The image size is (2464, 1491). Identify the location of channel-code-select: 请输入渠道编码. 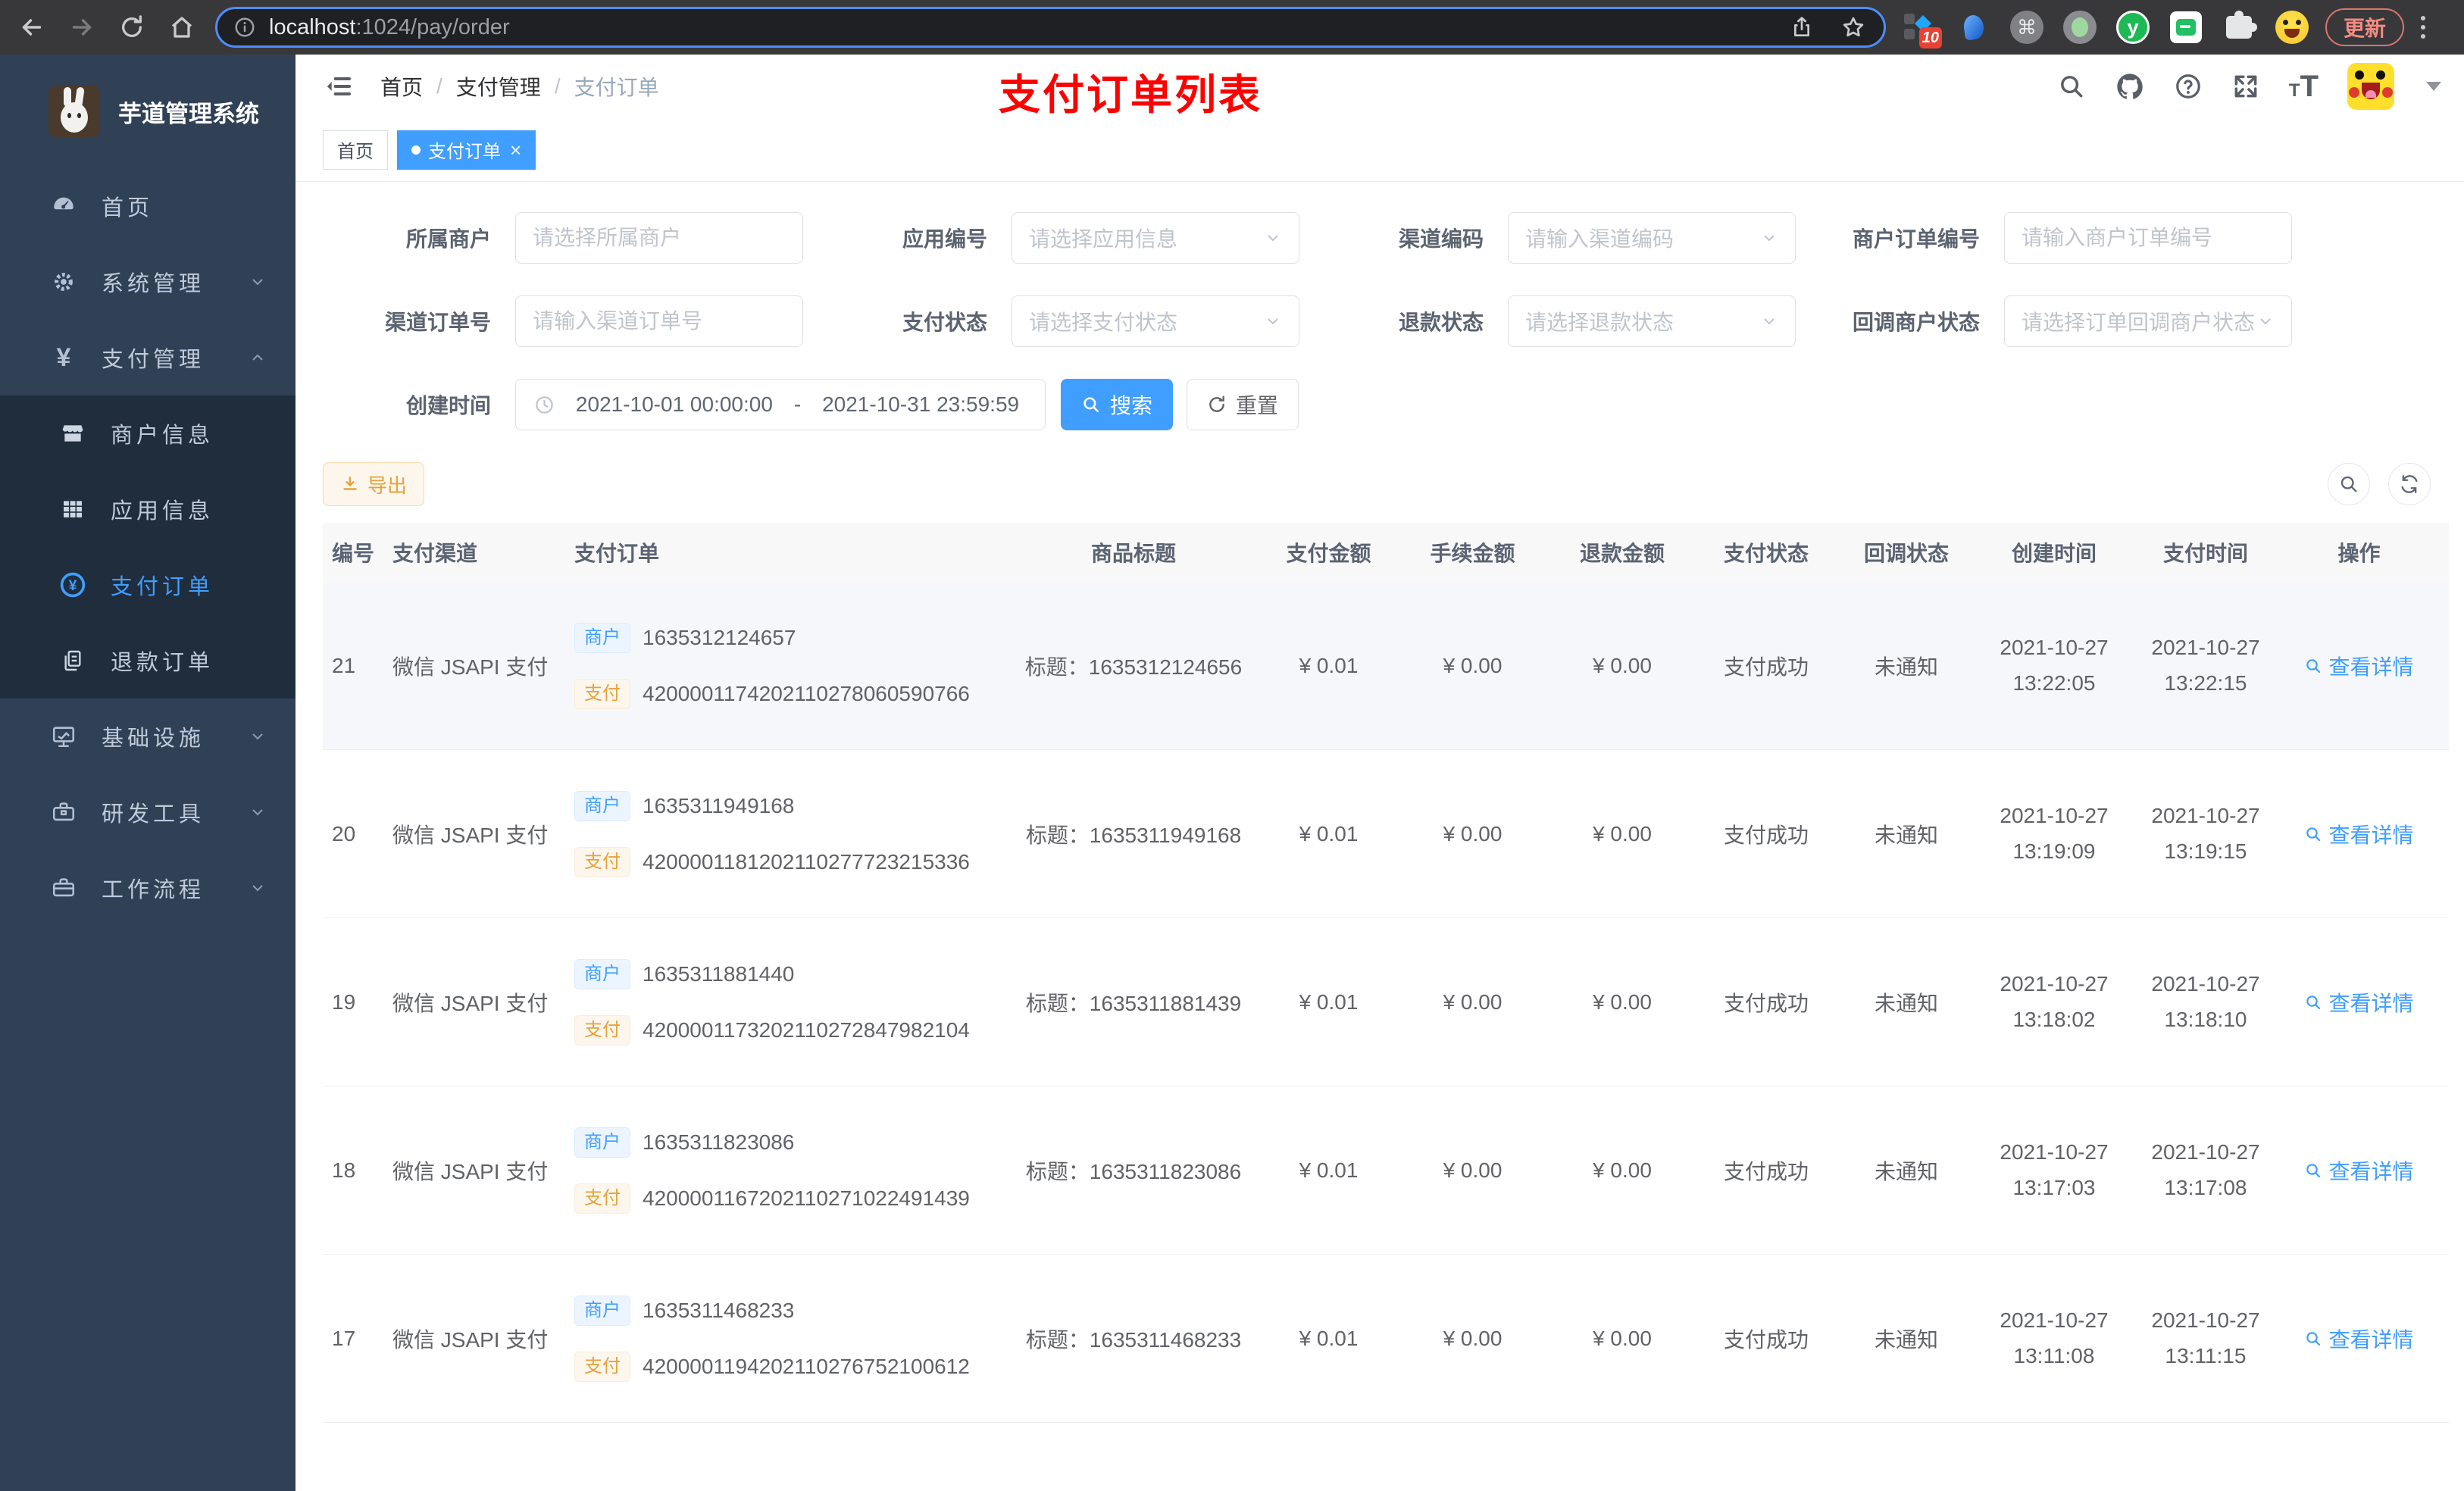
(1652, 238).